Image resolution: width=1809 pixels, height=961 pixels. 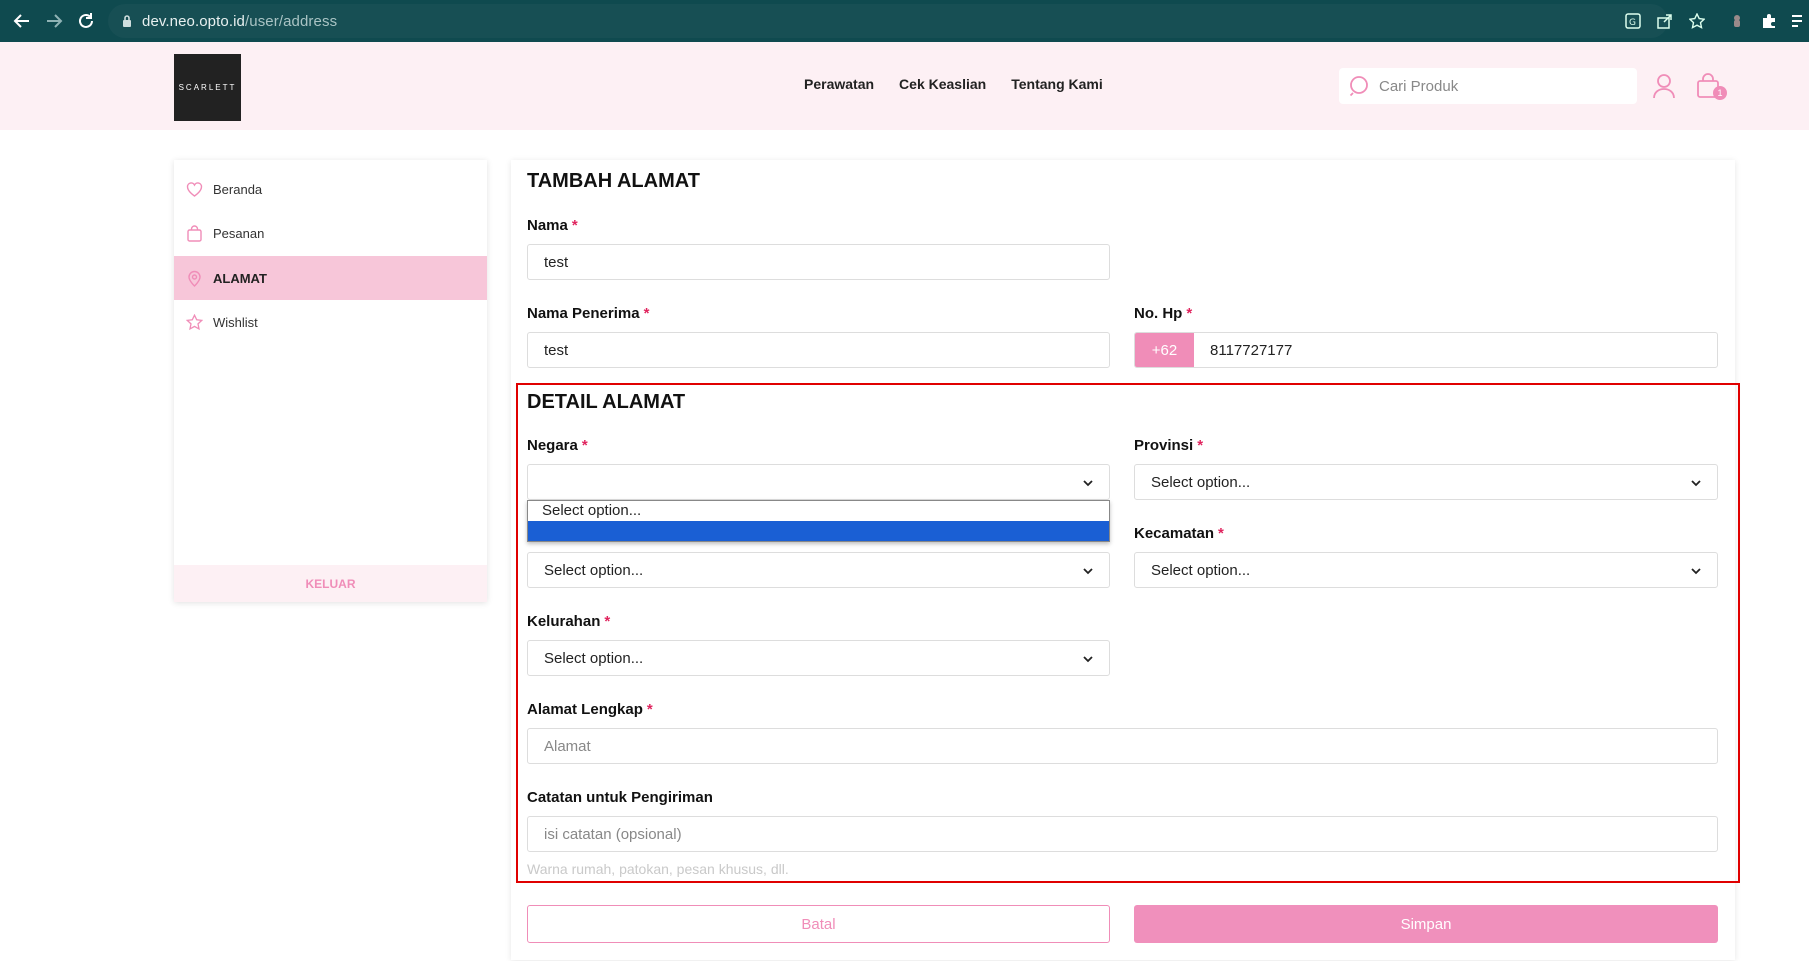 I want to click on nama-label: Nama *, so click(x=552, y=225).